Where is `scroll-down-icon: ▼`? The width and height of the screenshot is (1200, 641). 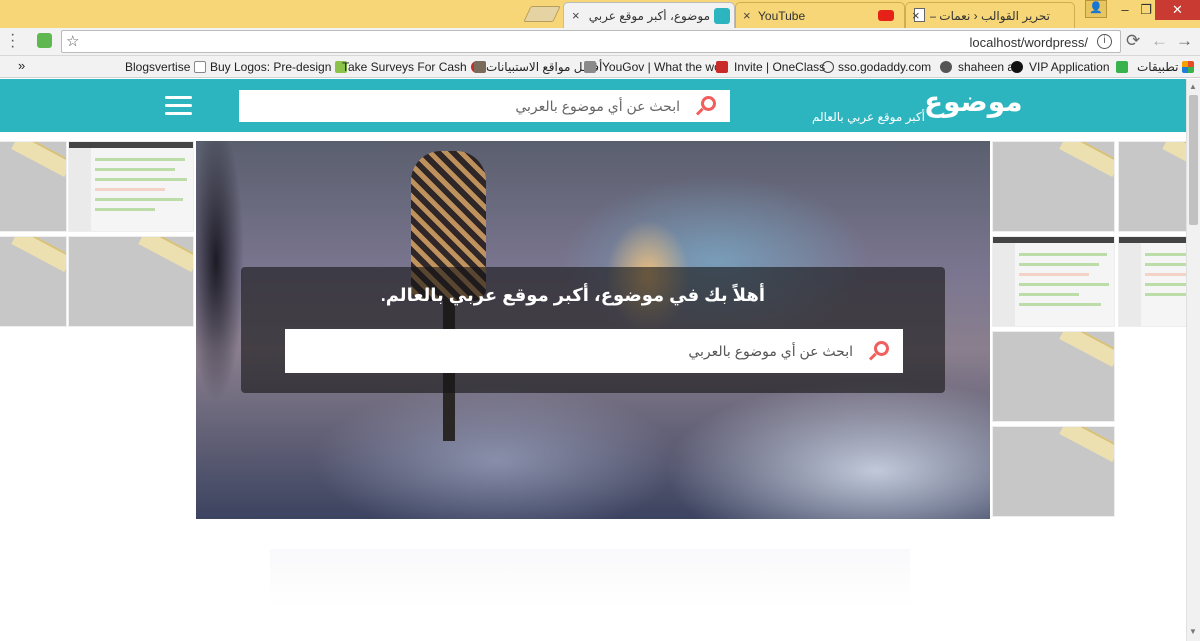
scroll-down-icon: ▼ is located at coordinates (1193, 631).